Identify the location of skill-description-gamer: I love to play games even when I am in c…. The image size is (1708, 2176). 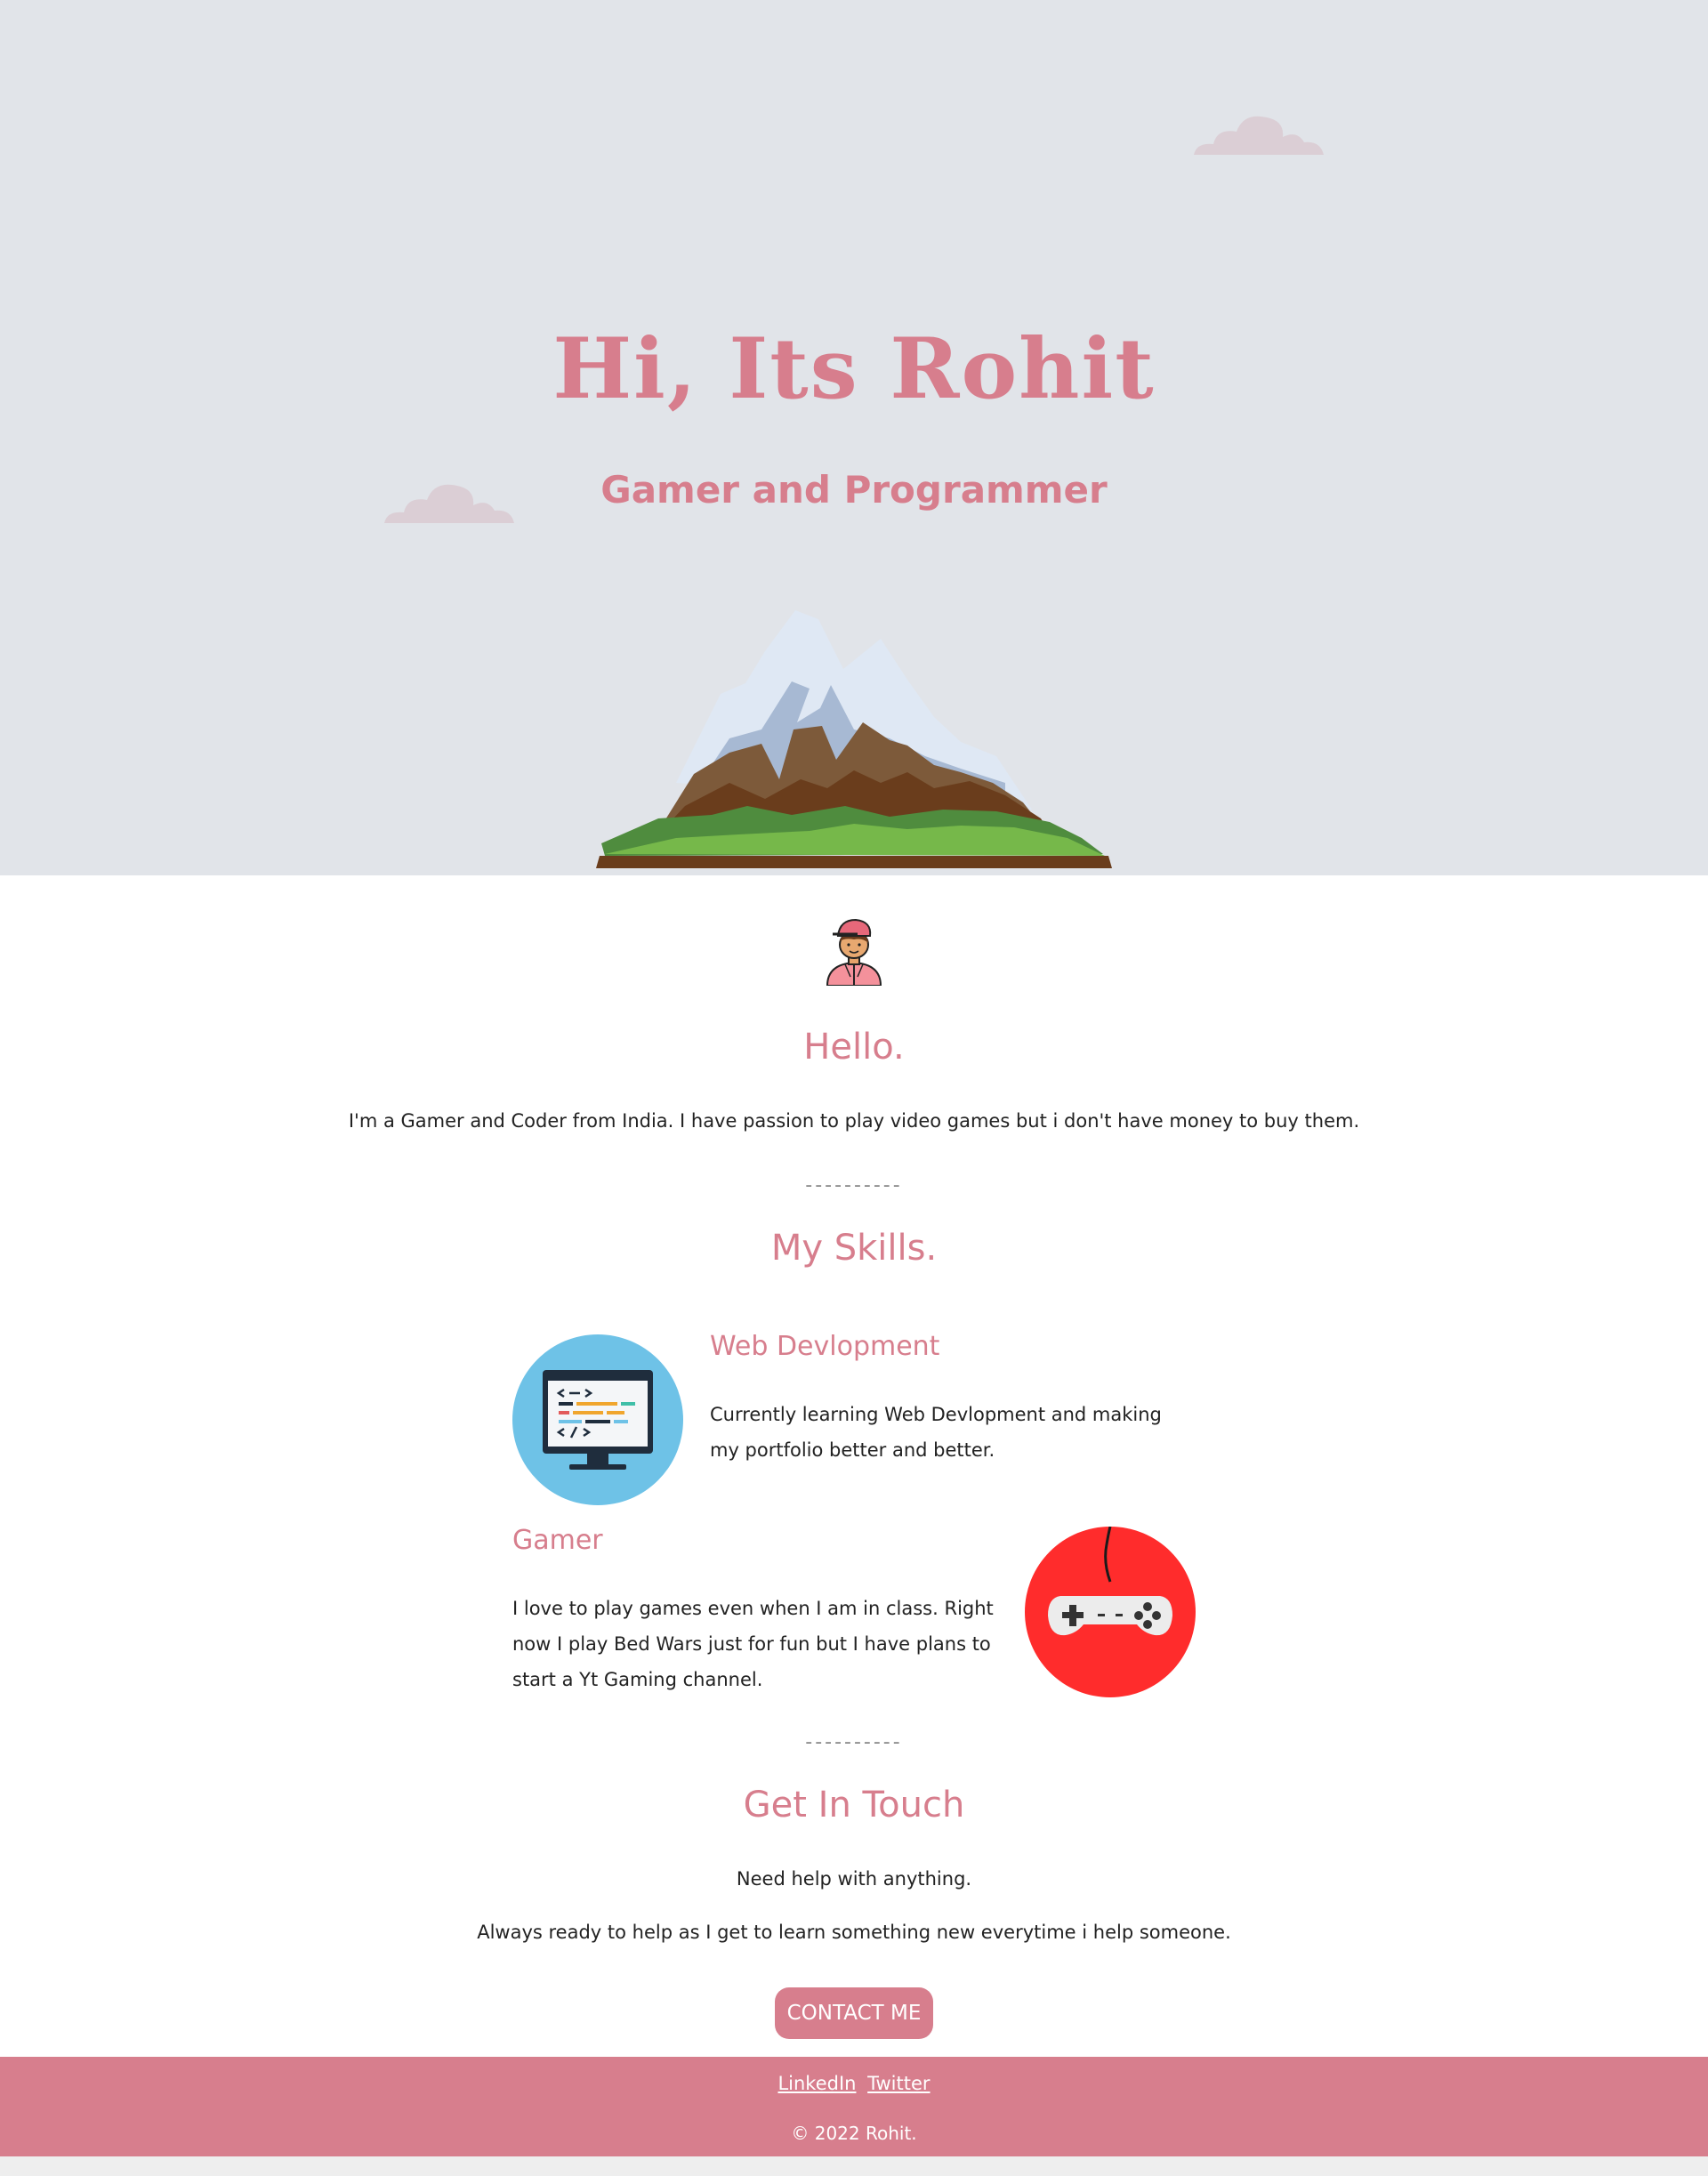
(753, 1644).